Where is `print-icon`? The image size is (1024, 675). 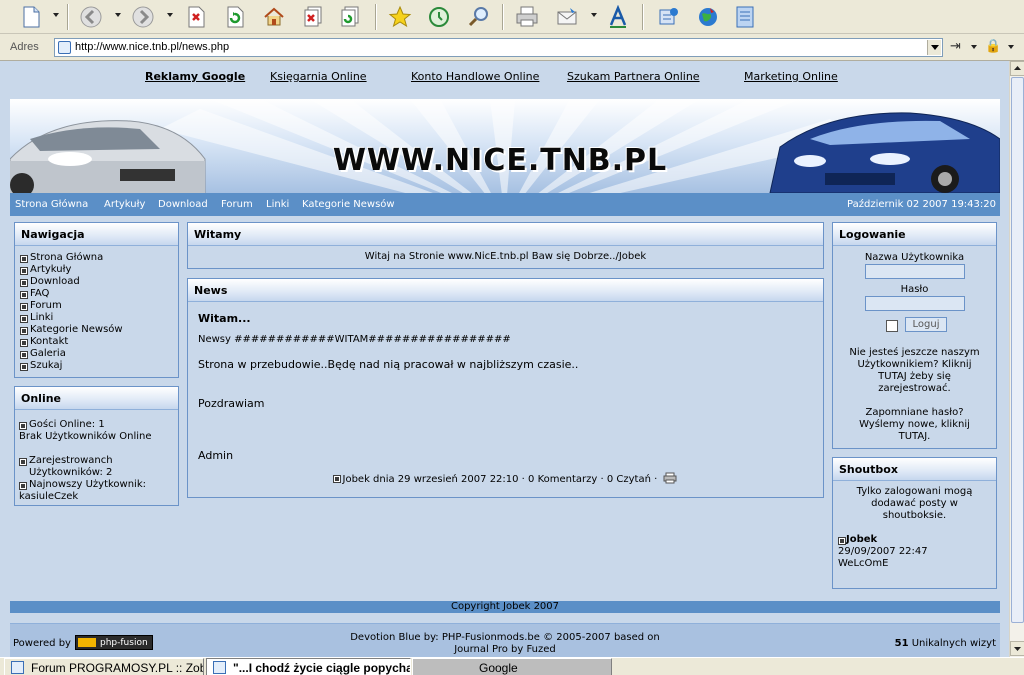
print-icon is located at coordinates (527, 17).